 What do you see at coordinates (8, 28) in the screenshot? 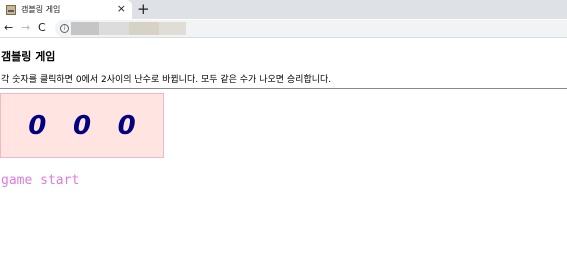
I see `back-arrow-icon: ←` at bounding box center [8, 28].